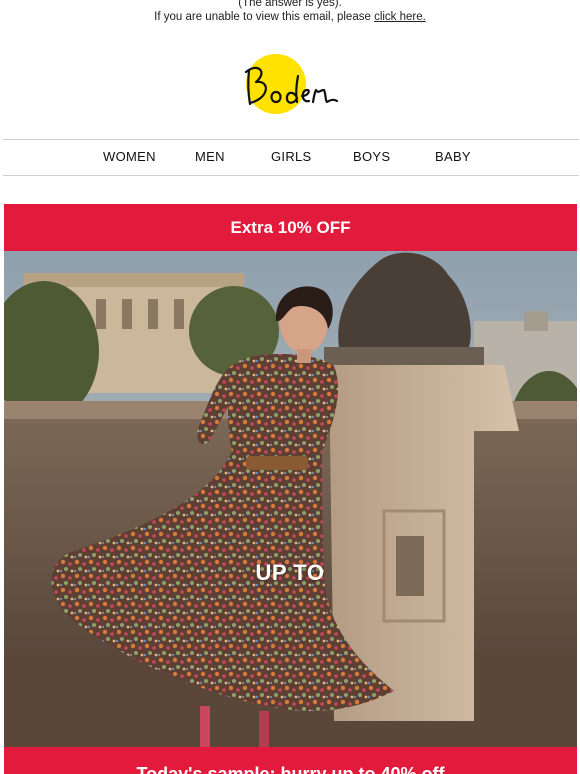 The height and width of the screenshot is (774, 580). What do you see at coordinates (210, 156) in the screenshot?
I see `nav-men: MEN` at bounding box center [210, 156].